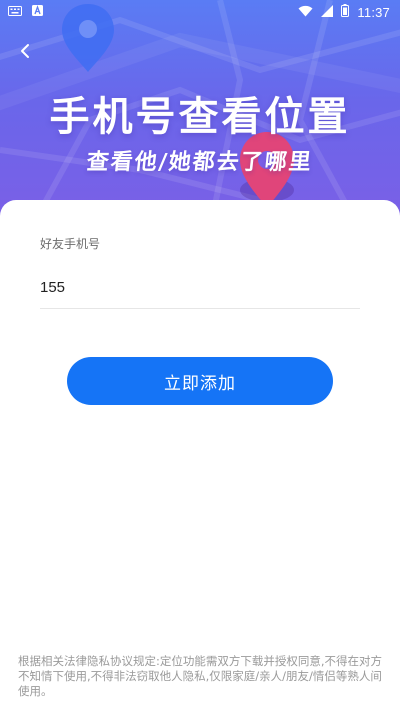  I want to click on chevron-left-icon, so click(25, 53).